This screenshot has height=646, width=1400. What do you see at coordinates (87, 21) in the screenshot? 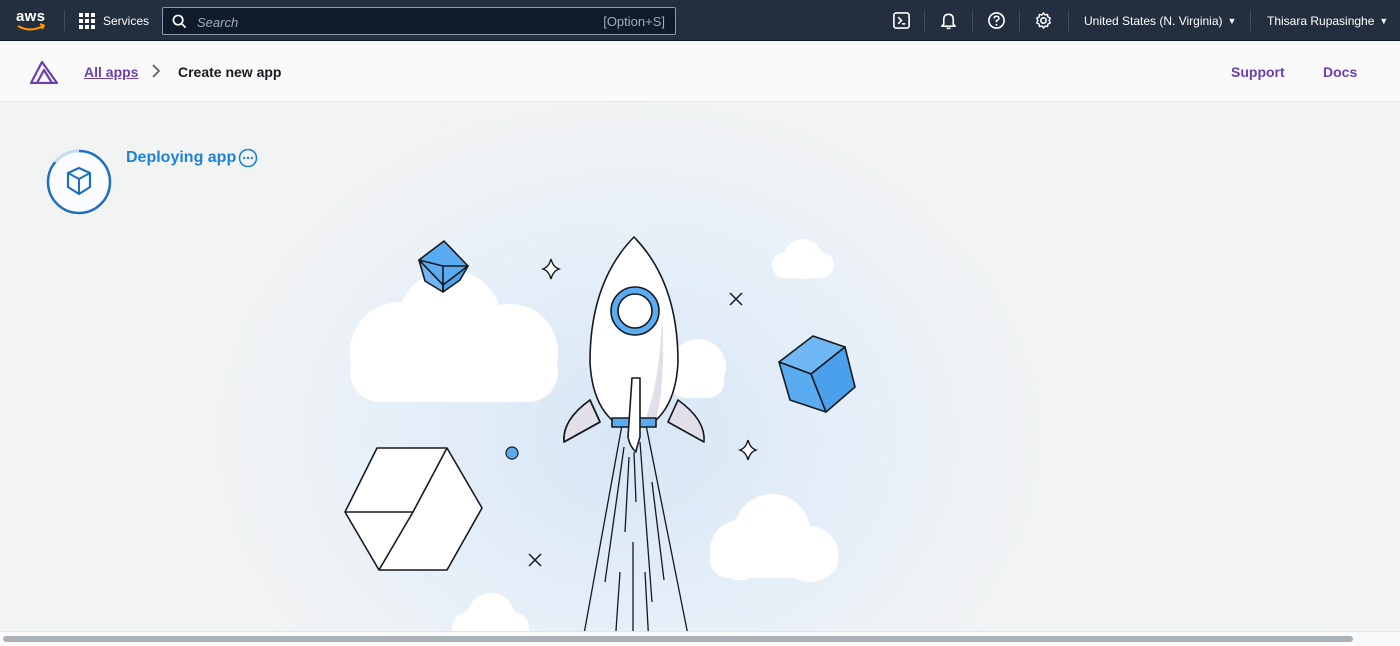
I see `grid-icon` at bounding box center [87, 21].